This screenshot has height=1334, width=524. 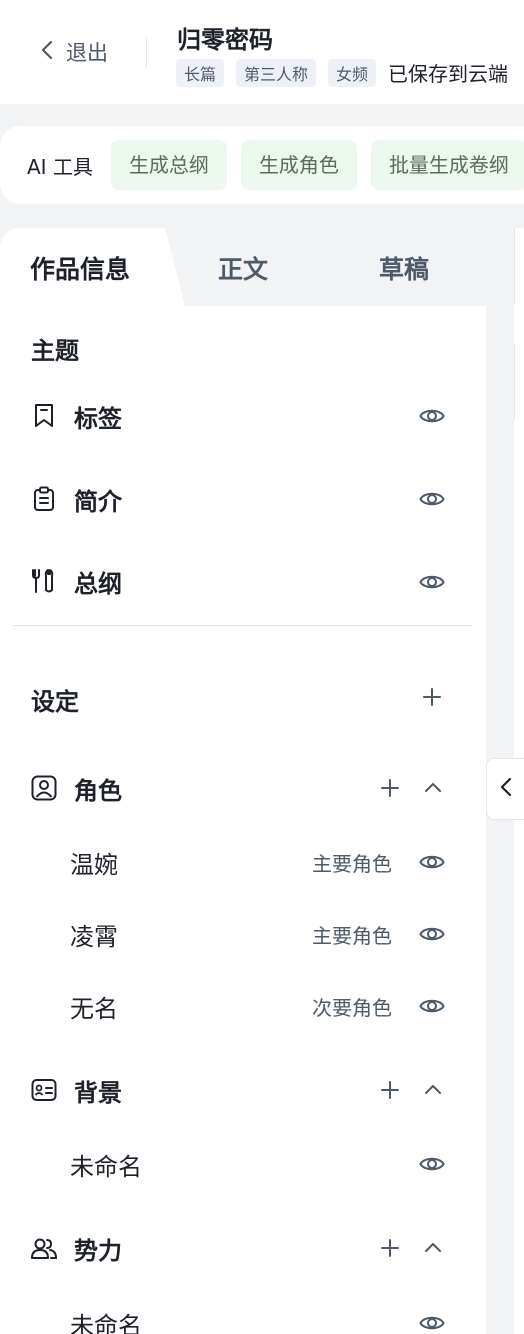 I want to click on bookmark-icon, so click(x=44, y=416).